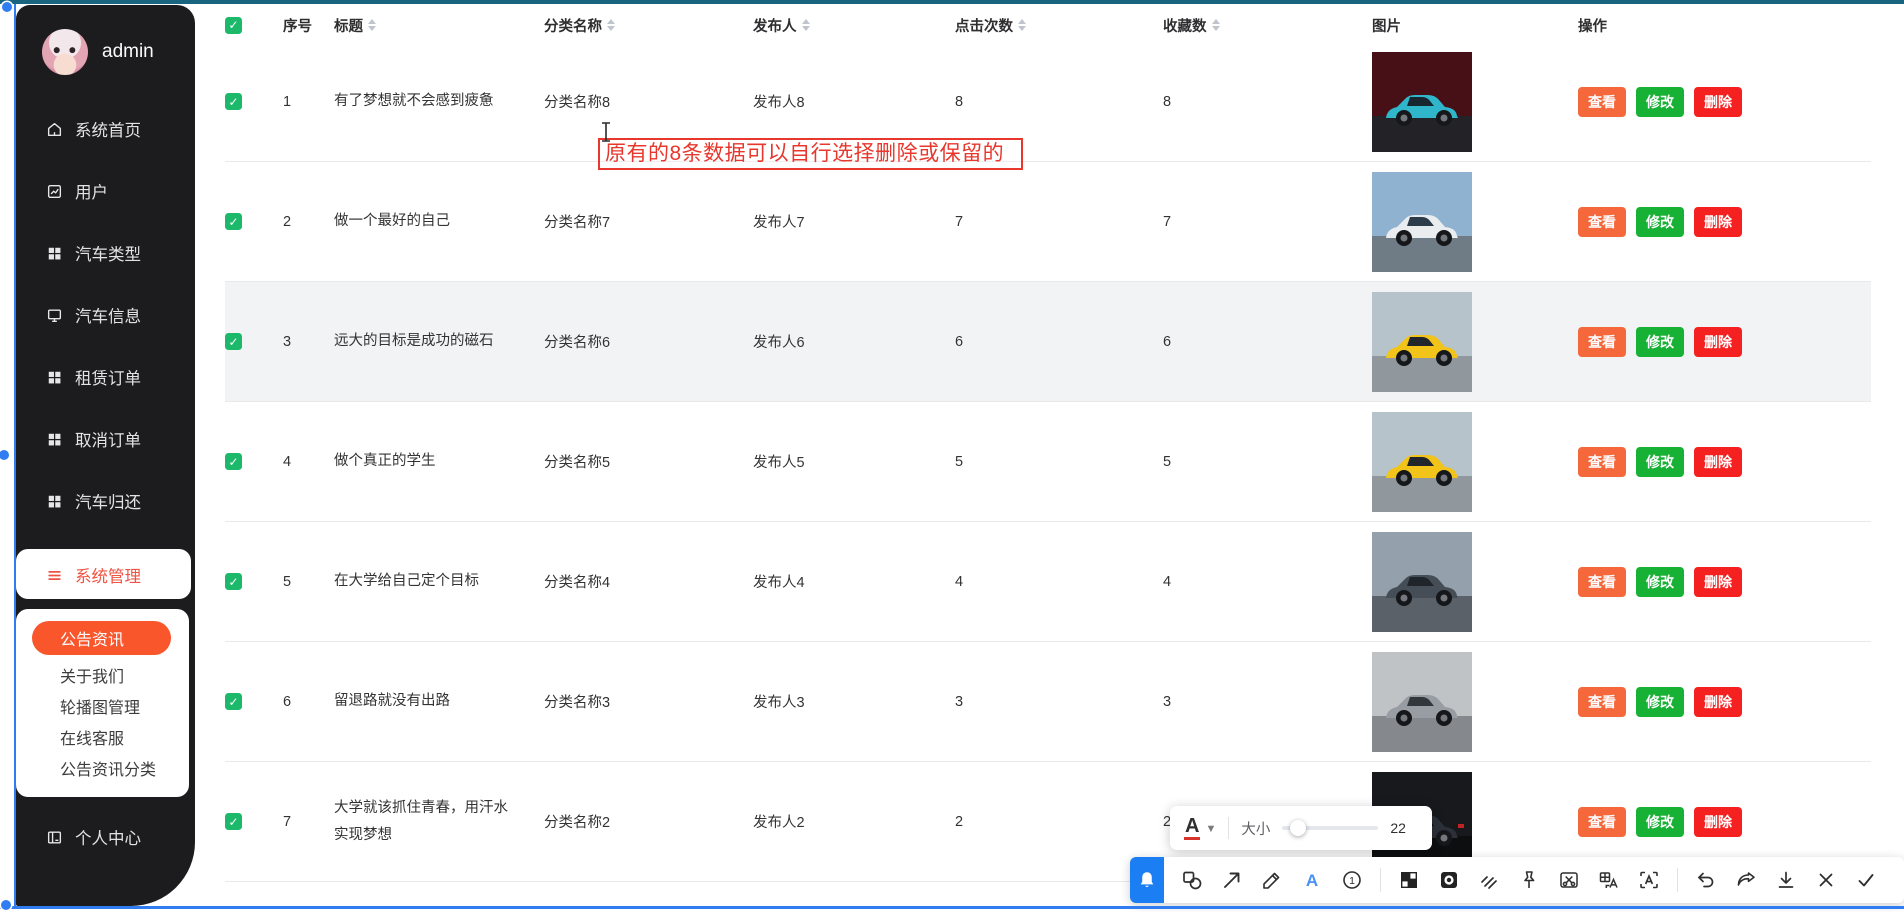  What do you see at coordinates (854, 25) in the screenshot?
I see `column-header-publisher: 发布人` at bounding box center [854, 25].